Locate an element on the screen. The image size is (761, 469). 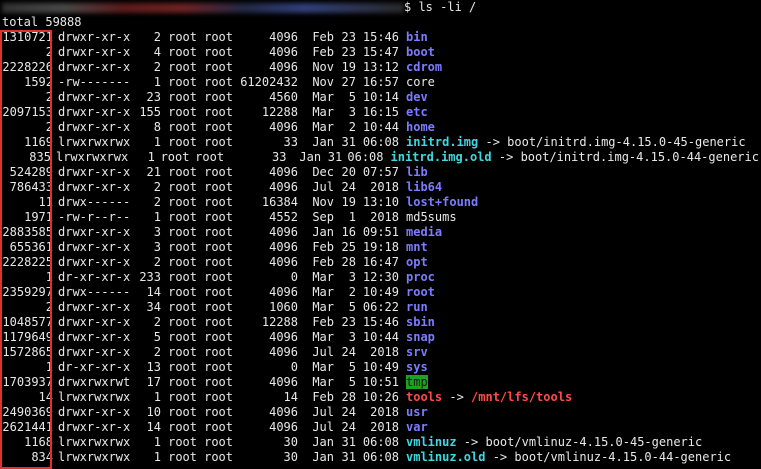
month: Jul is located at coordinates (323, 427).